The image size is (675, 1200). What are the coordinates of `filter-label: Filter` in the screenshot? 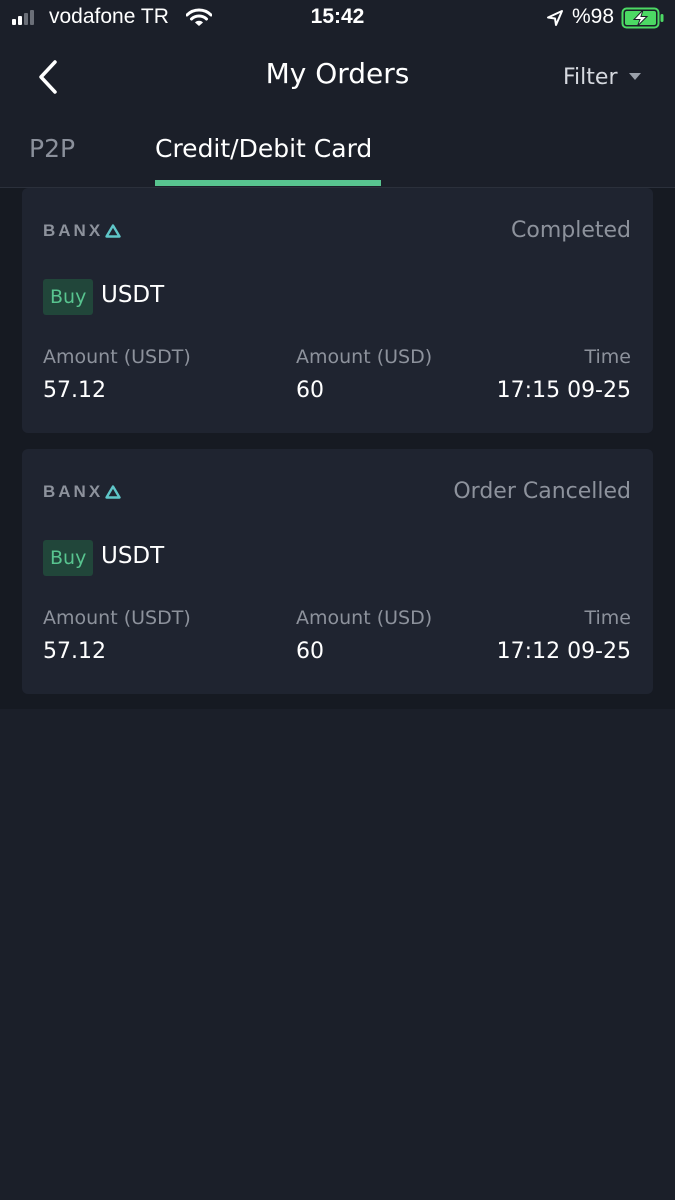 It's located at (590, 77).